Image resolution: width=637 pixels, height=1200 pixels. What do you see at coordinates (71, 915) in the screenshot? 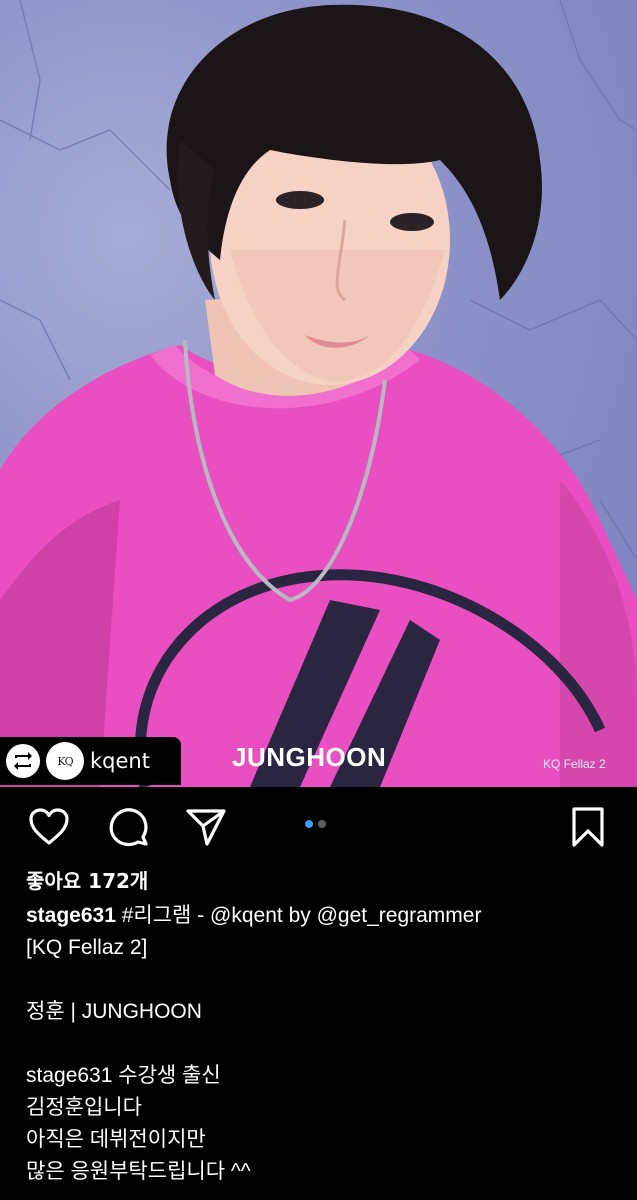
I see `caption-username: stage631` at bounding box center [71, 915].